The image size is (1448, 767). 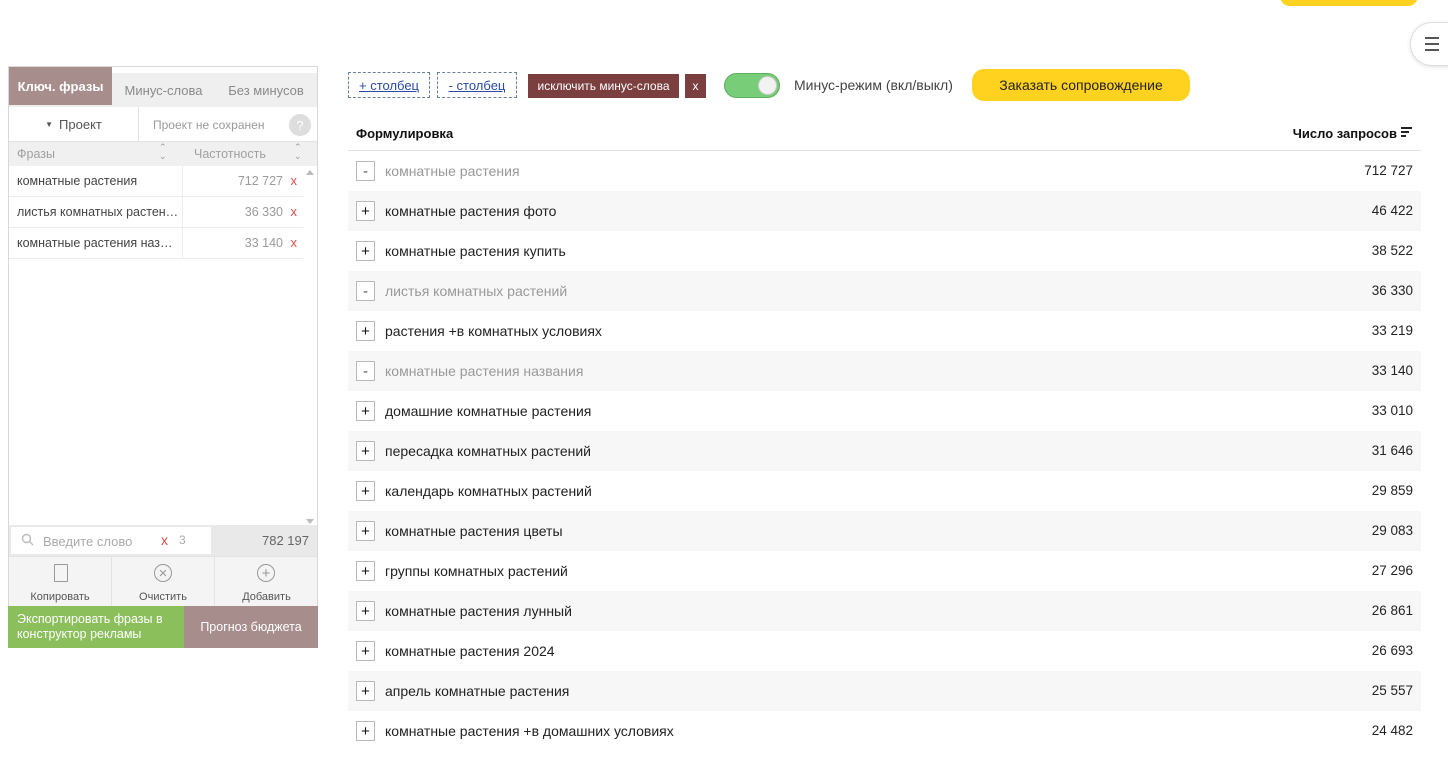 I want to click on add-button: + Добавить, so click(x=266, y=582).